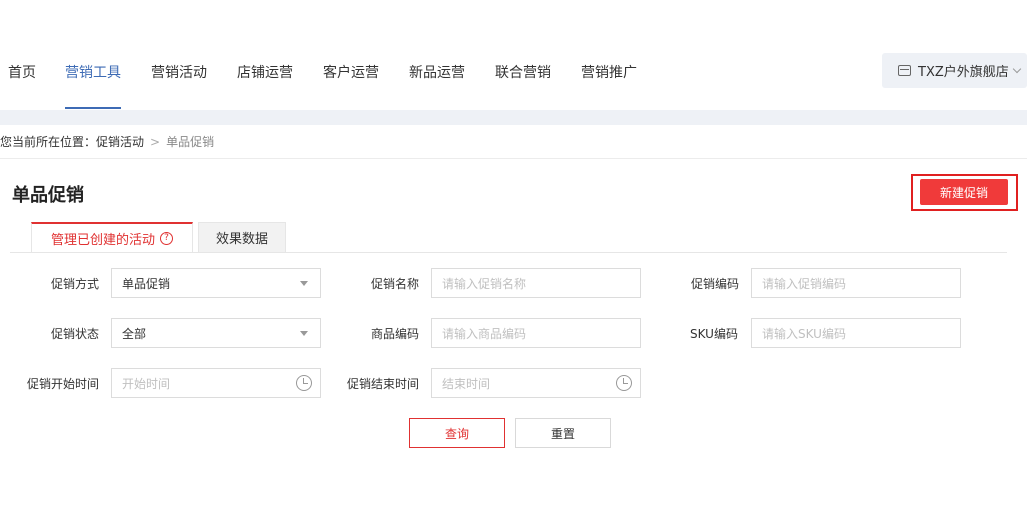 This screenshot has height=512, width=1027. What do you see at coordinates (856, 283) in the screenshot?
I see `promo-code-input: 请输入促销编码` at bounding box center [856, 283].